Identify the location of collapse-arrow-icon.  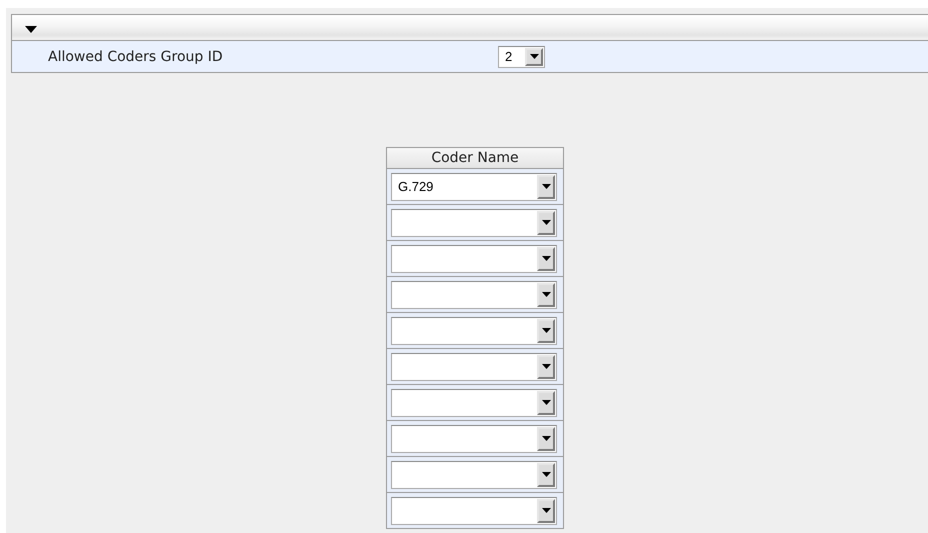
(31, 29).